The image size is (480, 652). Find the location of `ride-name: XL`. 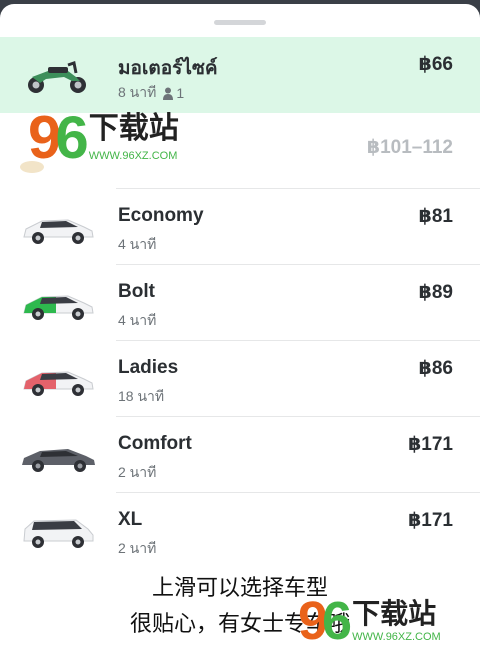

ride-name: XL is located at coordinates (130, 519).